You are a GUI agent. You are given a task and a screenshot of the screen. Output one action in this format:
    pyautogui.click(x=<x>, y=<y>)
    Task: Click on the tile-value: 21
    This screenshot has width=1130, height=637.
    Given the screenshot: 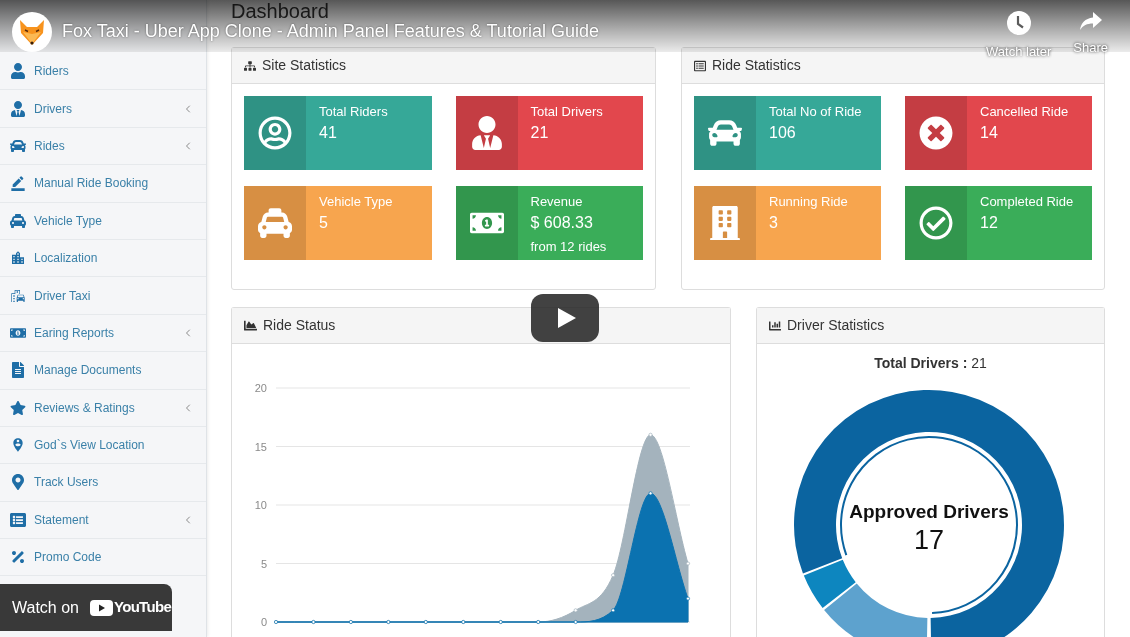 What is the action you would take?
    pyautogui.click(x=539, y=133)
    